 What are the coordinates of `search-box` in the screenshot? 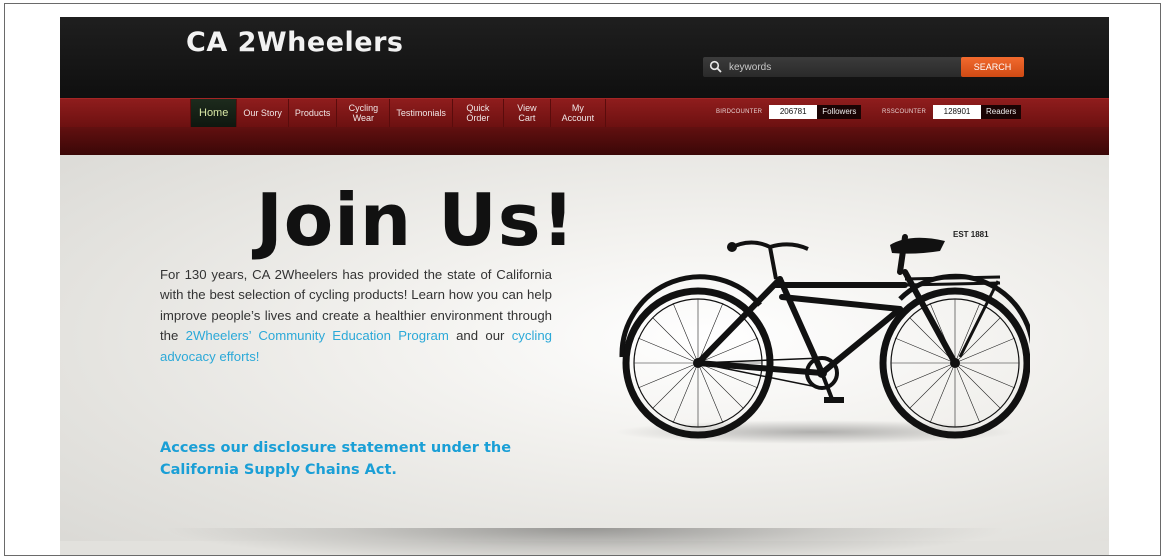 It's located at (840, 67).